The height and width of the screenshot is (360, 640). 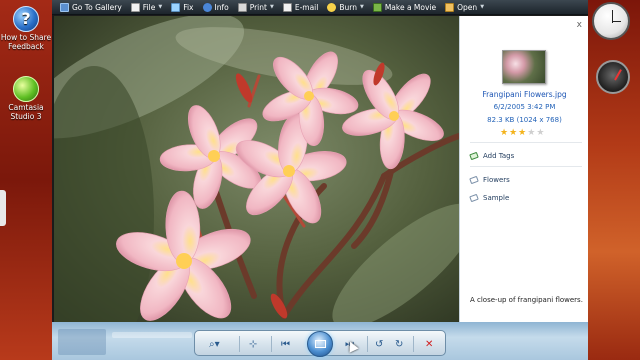 What do you see at coordinates (429, 344) in the screenshot?
I see `delete-icon: ✕` at bounding box center [429, 344].